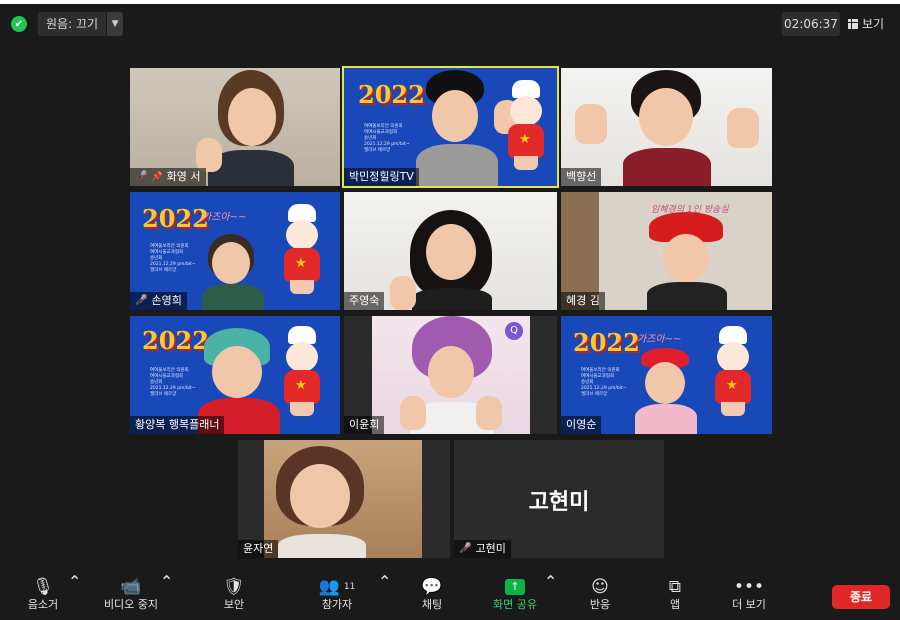 The width and height of the screenshot is (900, 620). Describe the element at coordinates (515, 604) in the screenshot. I see `share-screen-label: 화면 공유` at that location.